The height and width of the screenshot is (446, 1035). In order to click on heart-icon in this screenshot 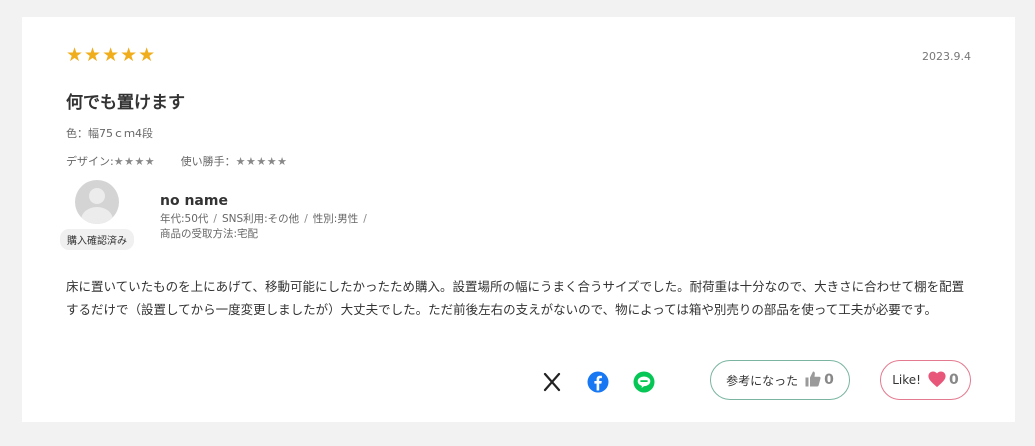, I will do `click(937, 380)`.